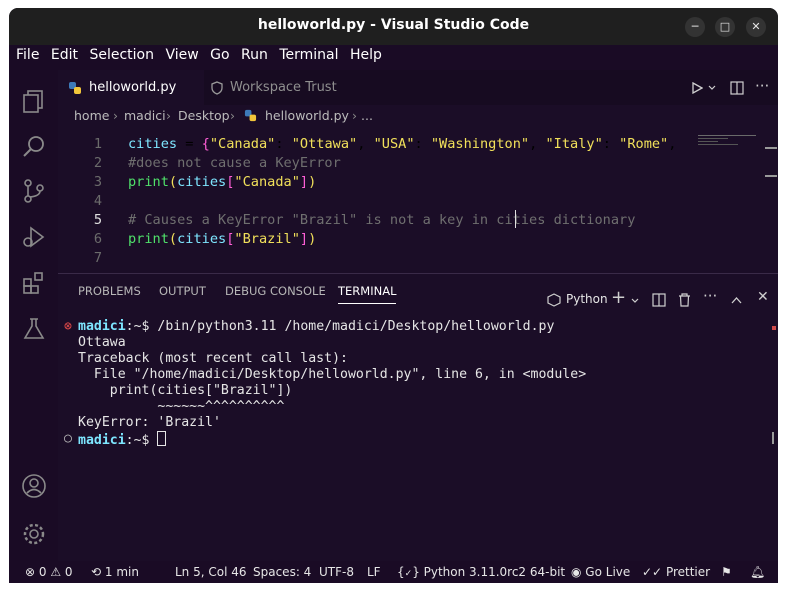 This screenshot has height=591, width=787. Describe the element at coordinates (515, 219) in the screenshot. I see `text-cursor` at that location.